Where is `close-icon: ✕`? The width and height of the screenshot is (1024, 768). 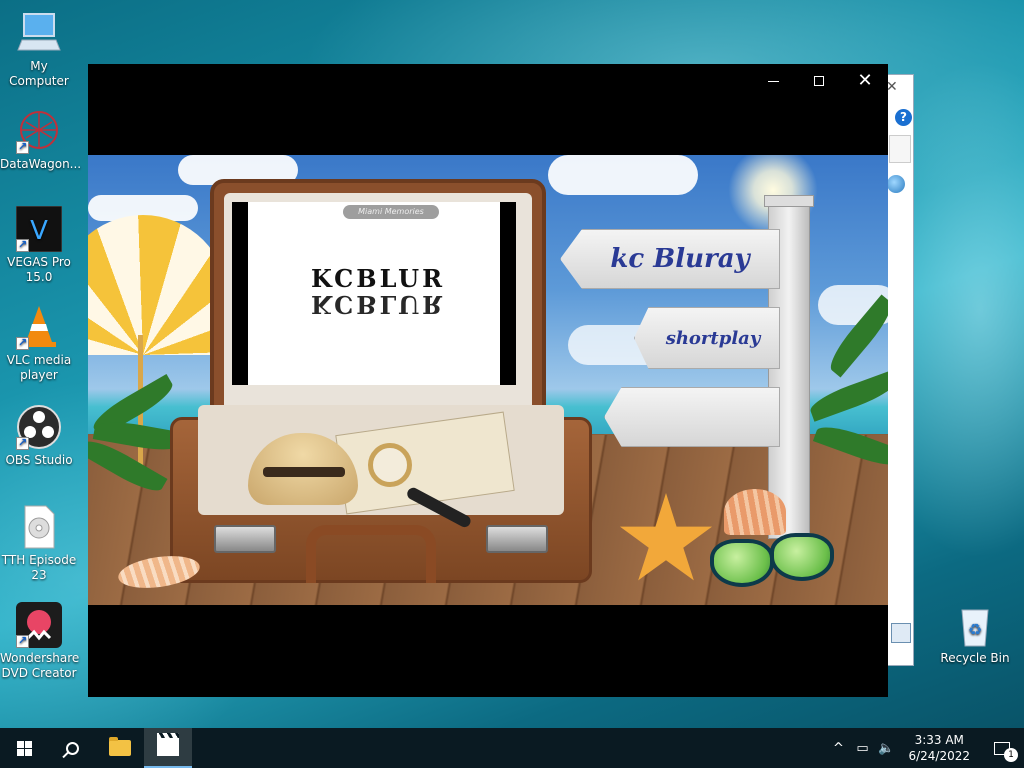
close-icon: ✕ is located at coordinates (865, 80).